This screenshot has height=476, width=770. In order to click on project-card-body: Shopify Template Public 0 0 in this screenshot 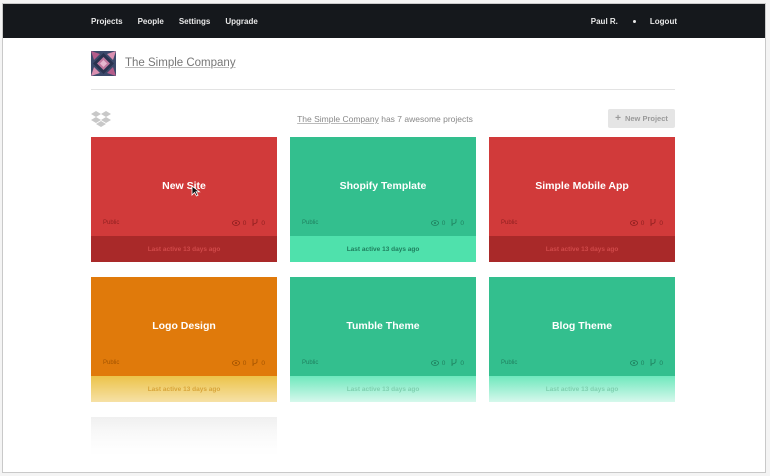, I will do `click(383, 186)`.